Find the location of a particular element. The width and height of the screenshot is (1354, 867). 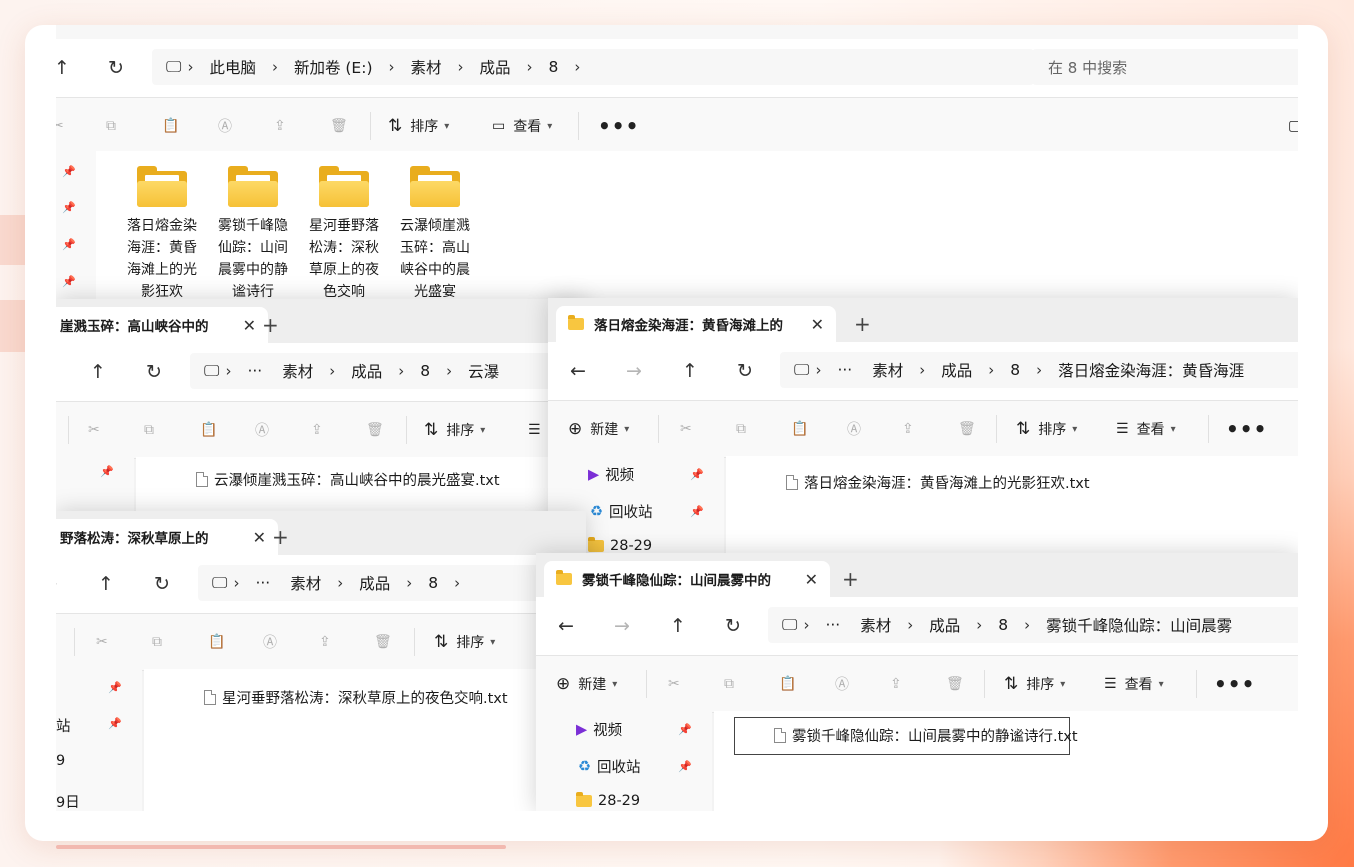

view-button: ☰ is located at coordinates (534, 430).